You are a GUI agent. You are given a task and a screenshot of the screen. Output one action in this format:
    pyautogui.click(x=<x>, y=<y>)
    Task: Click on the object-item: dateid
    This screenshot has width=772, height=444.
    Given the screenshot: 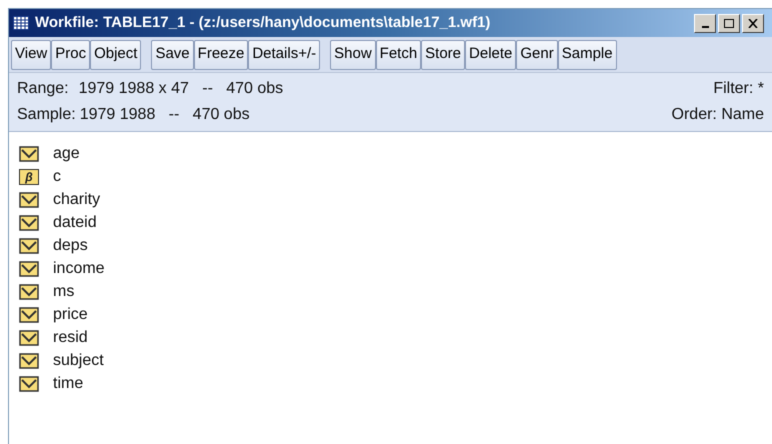 What is the action you would take?
    pyautogui.click(x=395, y=222)
    